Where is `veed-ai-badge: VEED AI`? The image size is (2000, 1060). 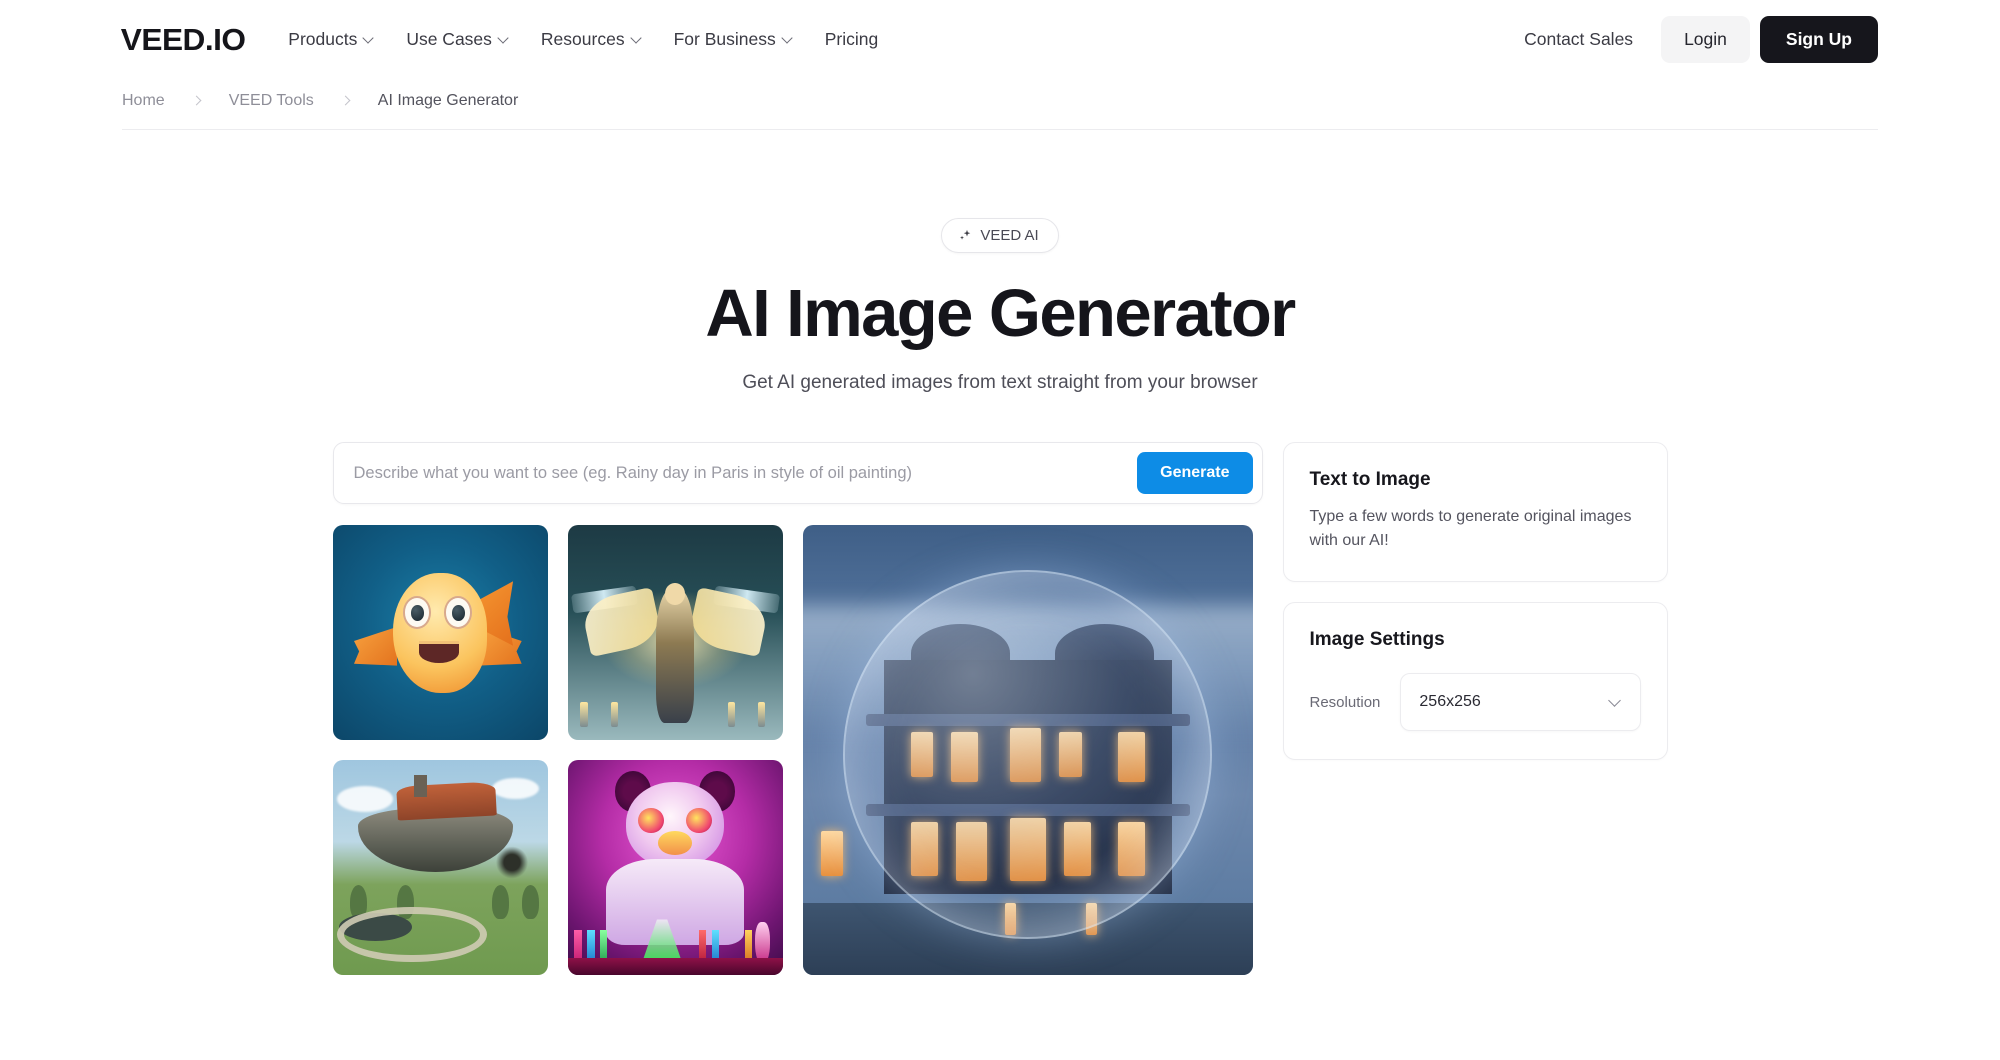
veed-ai-badge: VEED AI is located at coordinates (1000, 235).